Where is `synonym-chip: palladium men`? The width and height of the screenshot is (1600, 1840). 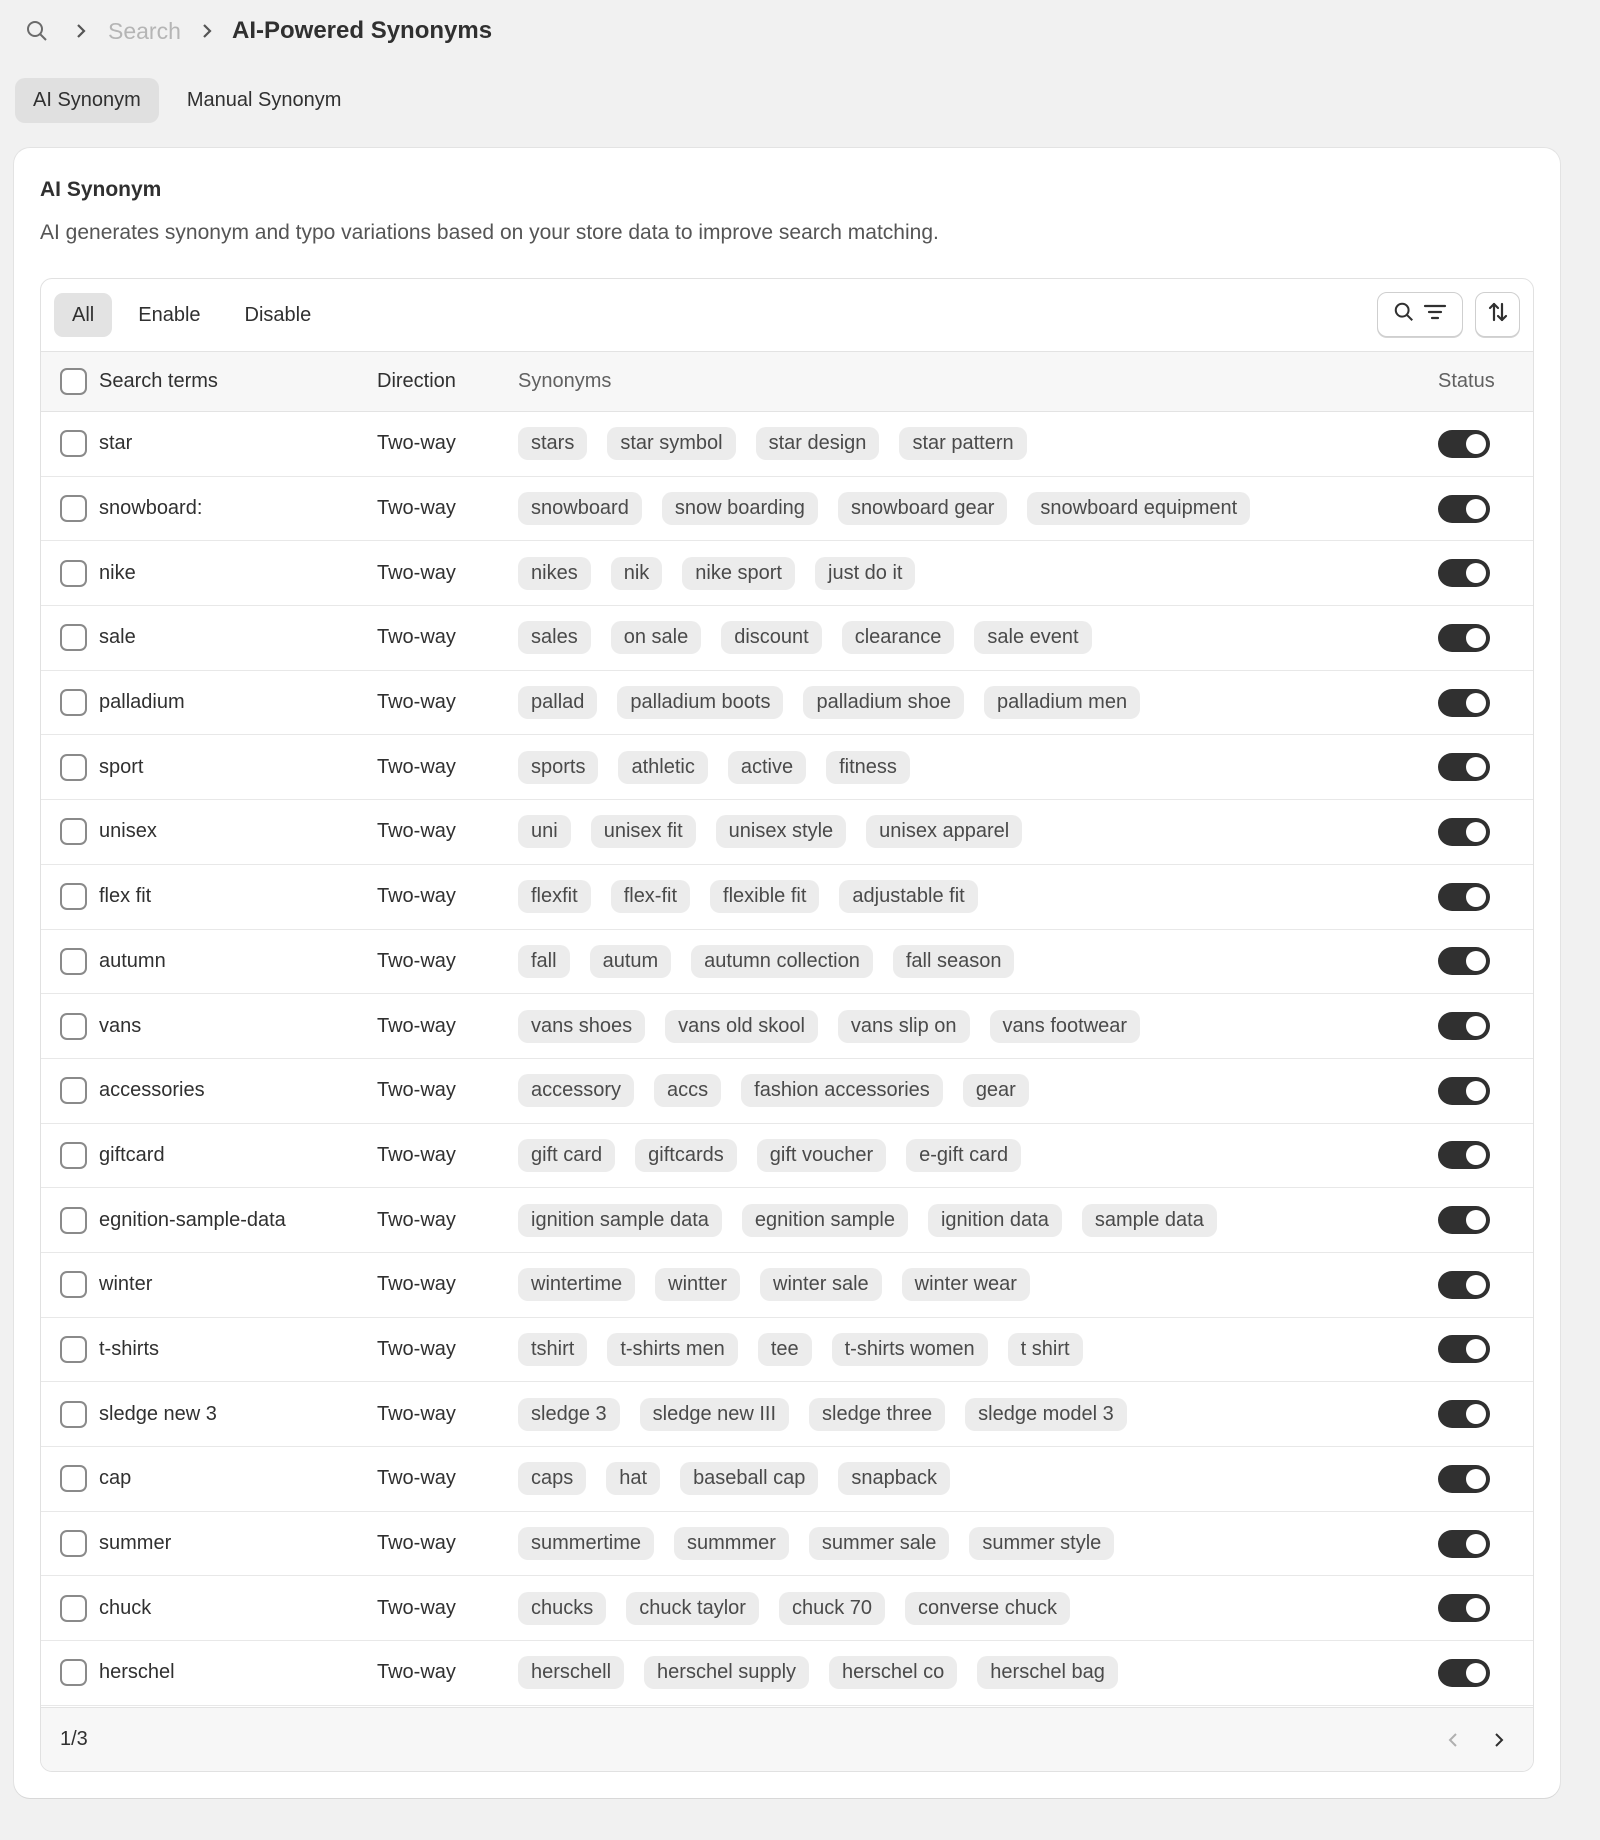
synonym-chip: palladium men is located at coordinates (1062, 703).